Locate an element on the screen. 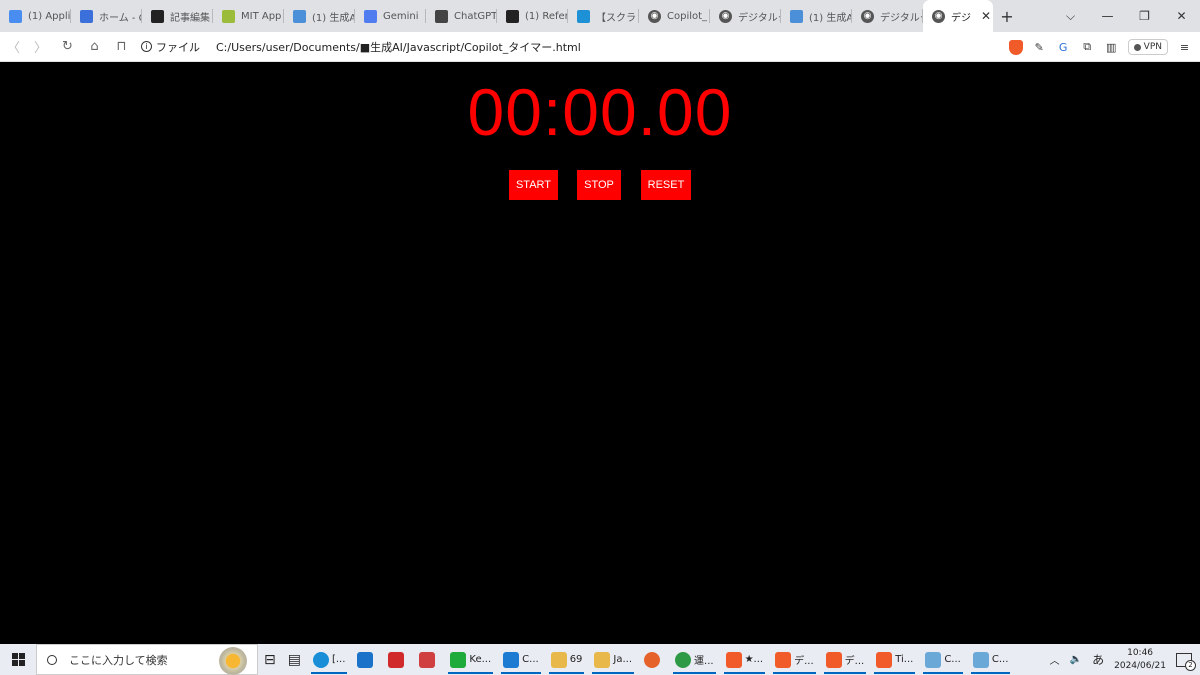 This screenshot has height=675, width=1200. tab-6: ChatGPT is located at coordinates (461, 16).